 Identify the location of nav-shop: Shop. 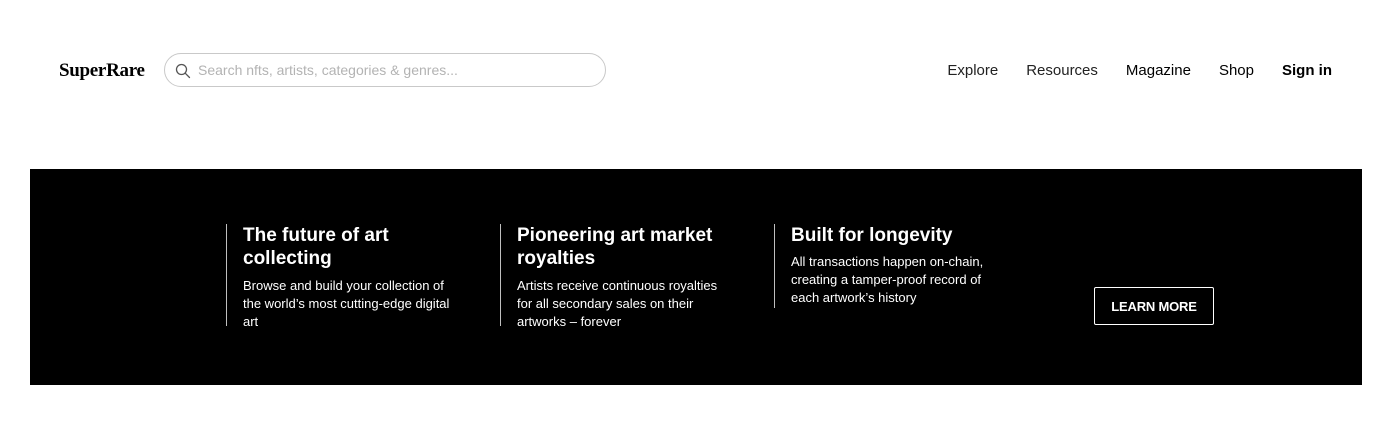
(1236, 71).